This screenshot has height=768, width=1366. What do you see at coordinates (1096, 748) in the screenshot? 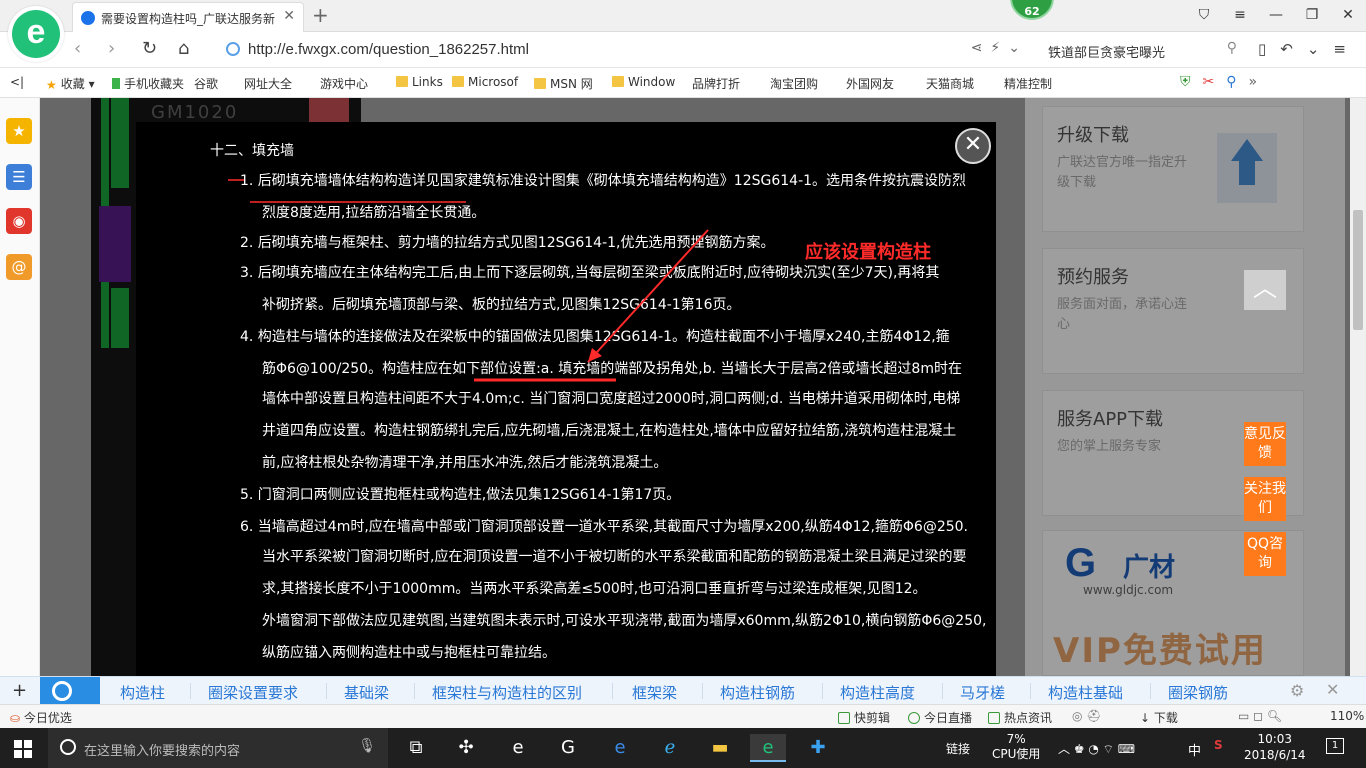
I see `tray-icons: ︿ ♚ ◔ ⌔ ⌨` at bounding box center [1096, 748].